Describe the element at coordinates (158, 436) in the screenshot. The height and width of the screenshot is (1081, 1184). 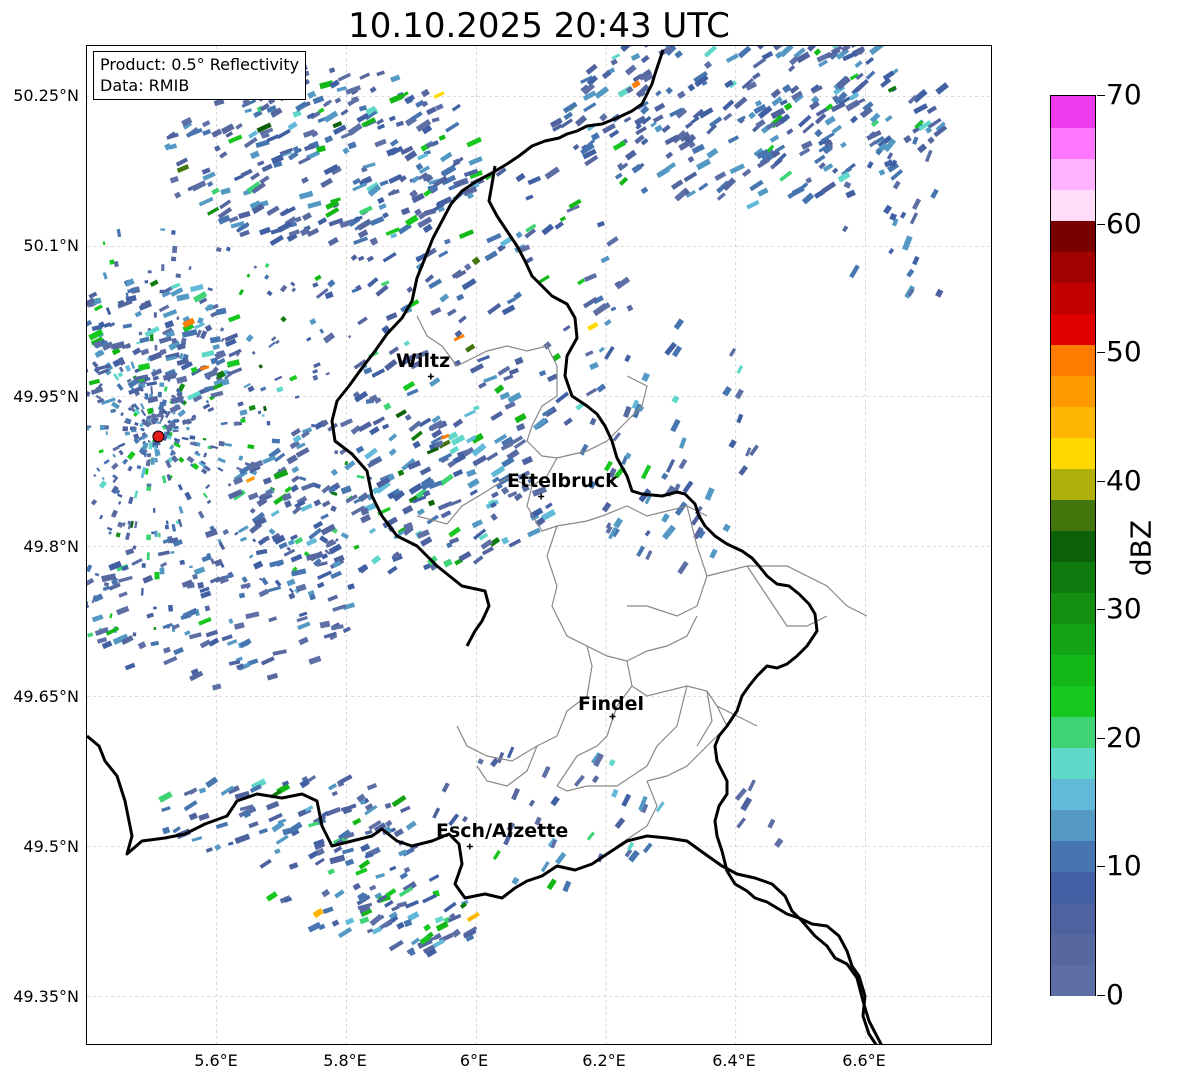
I see `radar-site-marker` at that location.